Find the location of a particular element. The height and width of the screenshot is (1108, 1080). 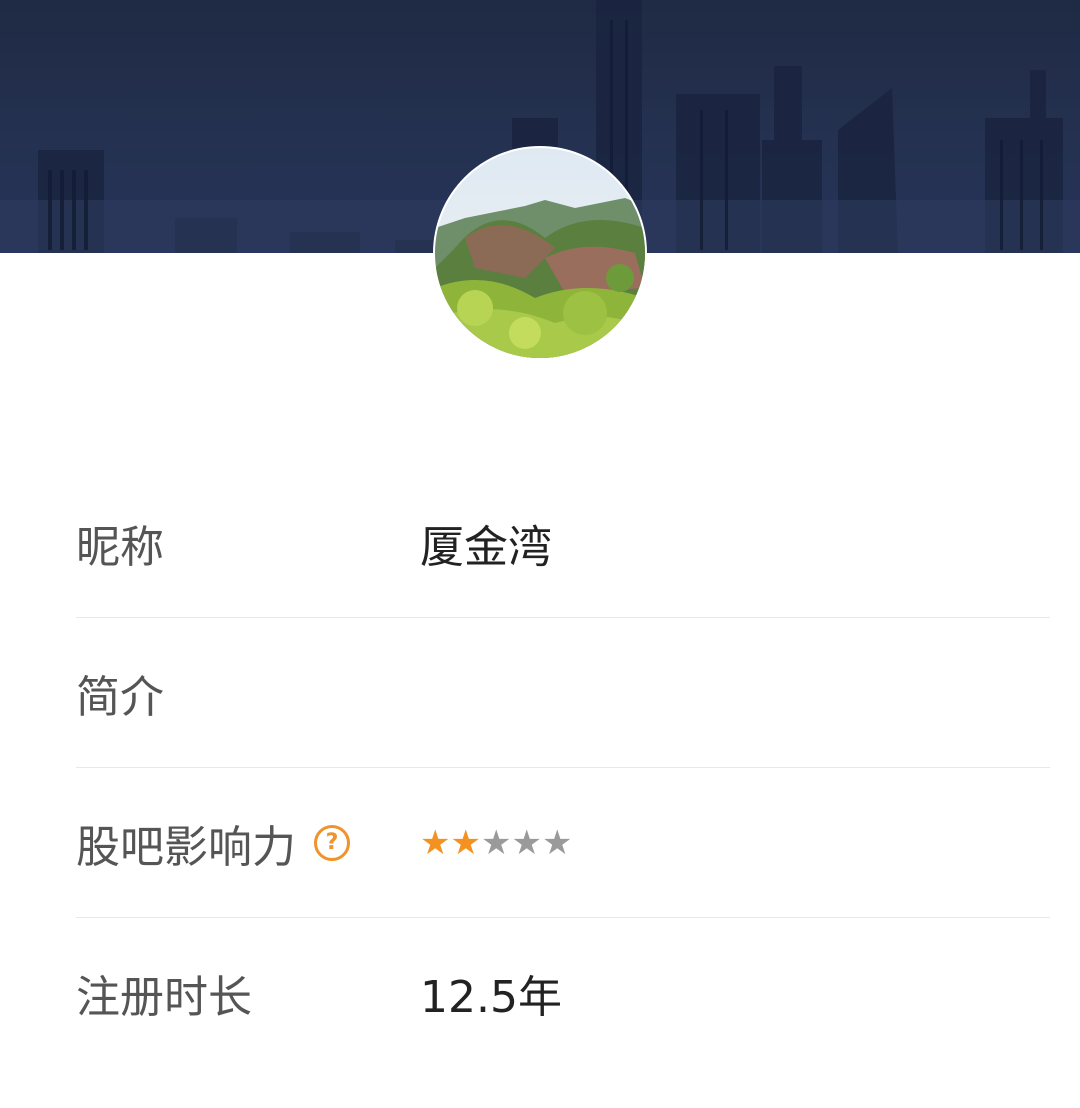

influence-label: 股吧影响力 is located at coordinates (186, 847).